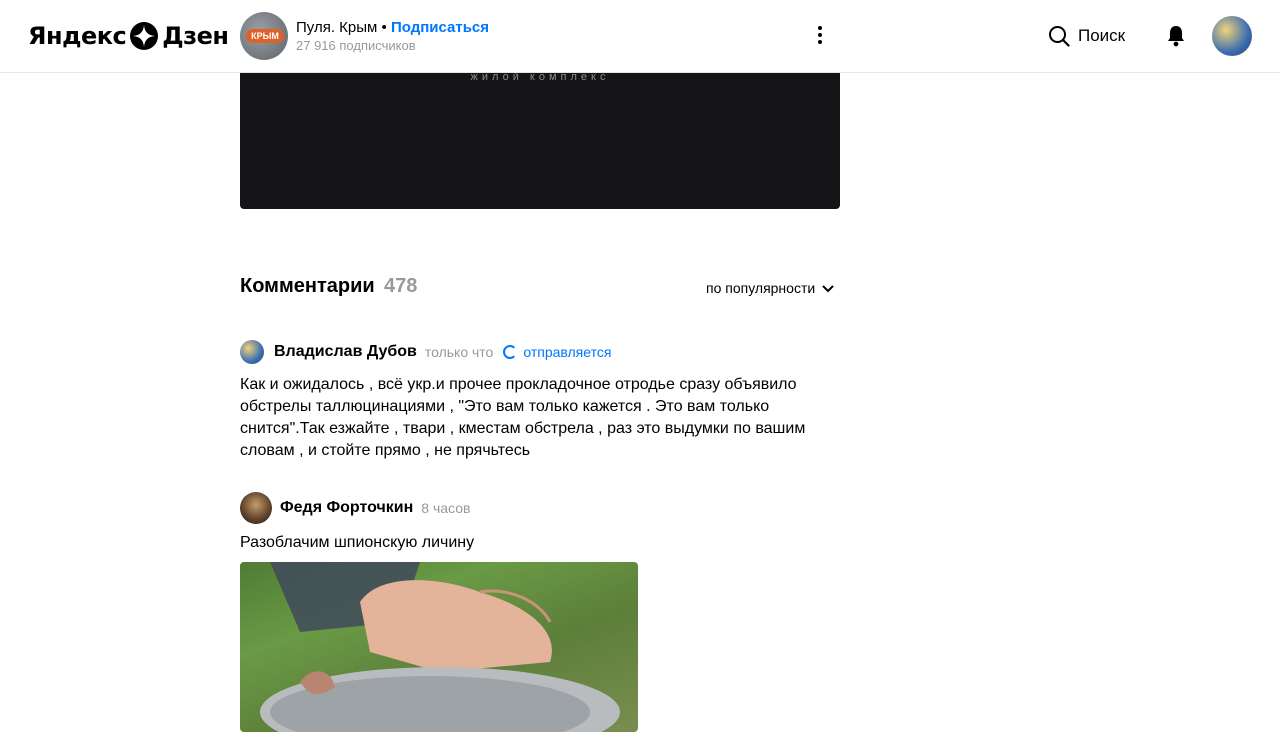  Describe the element at coordinates (356, 45) in the screenshot. I see `subscriber-count: 27 916 подписчиков` at that location.